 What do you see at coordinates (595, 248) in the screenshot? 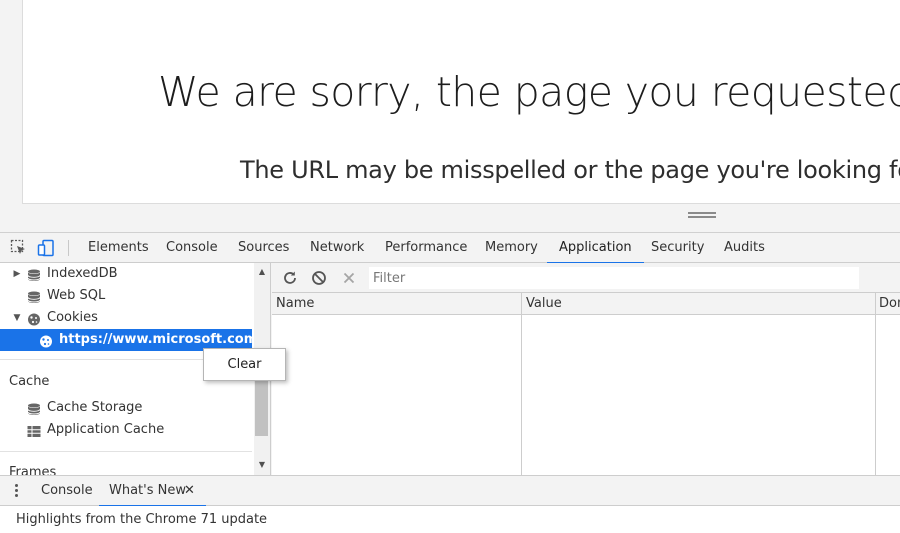
I see `tab-application: Application` at bounding box center [595, 248].